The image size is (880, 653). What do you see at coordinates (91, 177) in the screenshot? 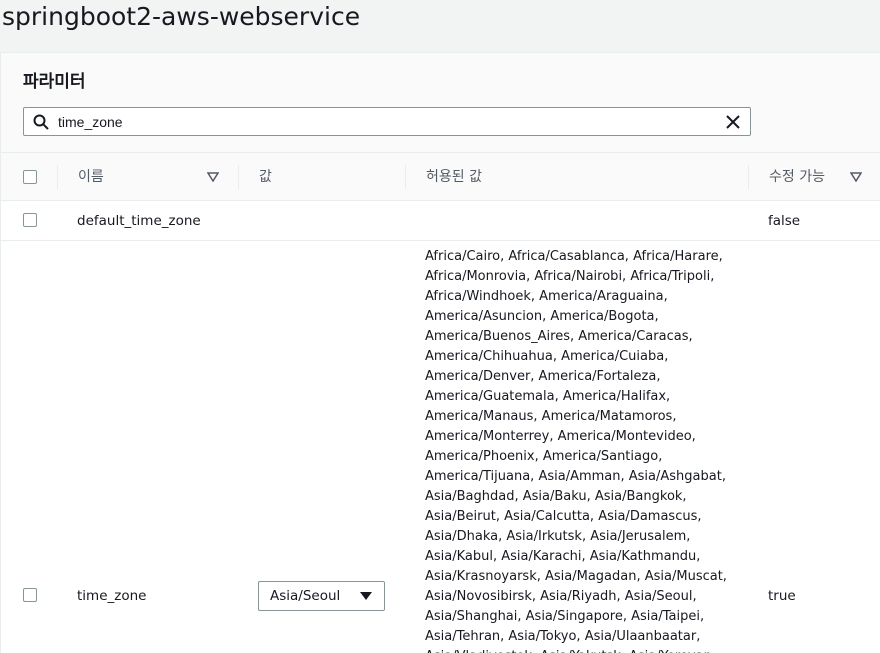
I see `column-header-name: 이름` at bounding box center [91, 177].